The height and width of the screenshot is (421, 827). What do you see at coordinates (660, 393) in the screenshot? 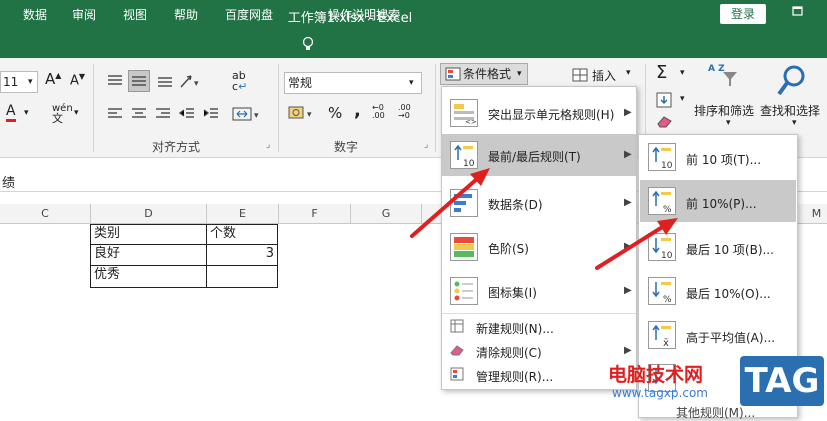
I see `watermark-url: www.tagxp.com` at bounding box center [660, 393].